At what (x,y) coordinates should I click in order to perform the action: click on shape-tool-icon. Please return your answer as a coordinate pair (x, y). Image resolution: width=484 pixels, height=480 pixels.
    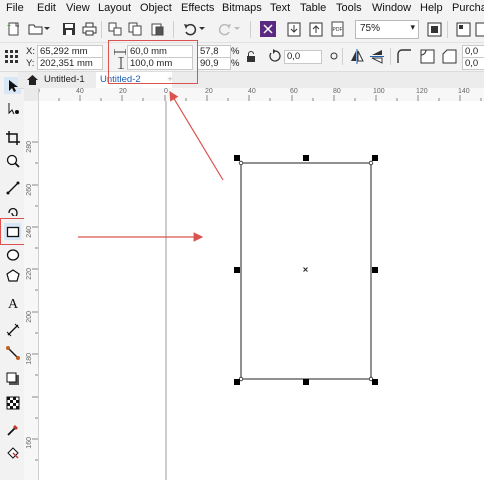
    Looking at the image, I should click on (12, 108).